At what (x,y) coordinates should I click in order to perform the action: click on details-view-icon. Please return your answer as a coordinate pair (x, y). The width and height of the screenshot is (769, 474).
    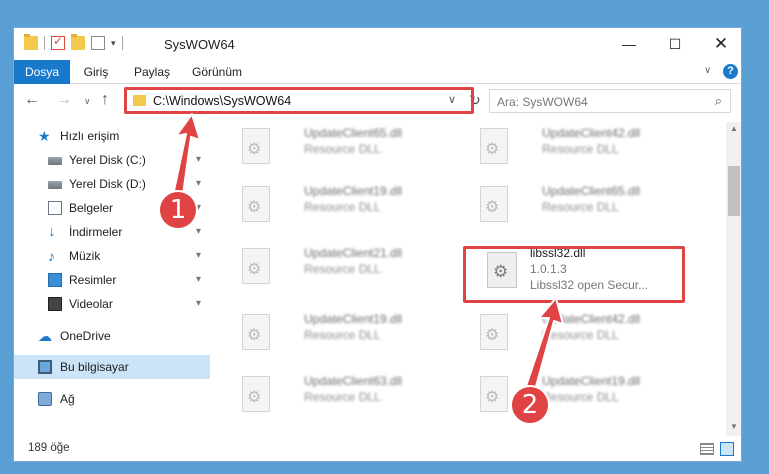
    Looking at the image, I should click on (707, 449).